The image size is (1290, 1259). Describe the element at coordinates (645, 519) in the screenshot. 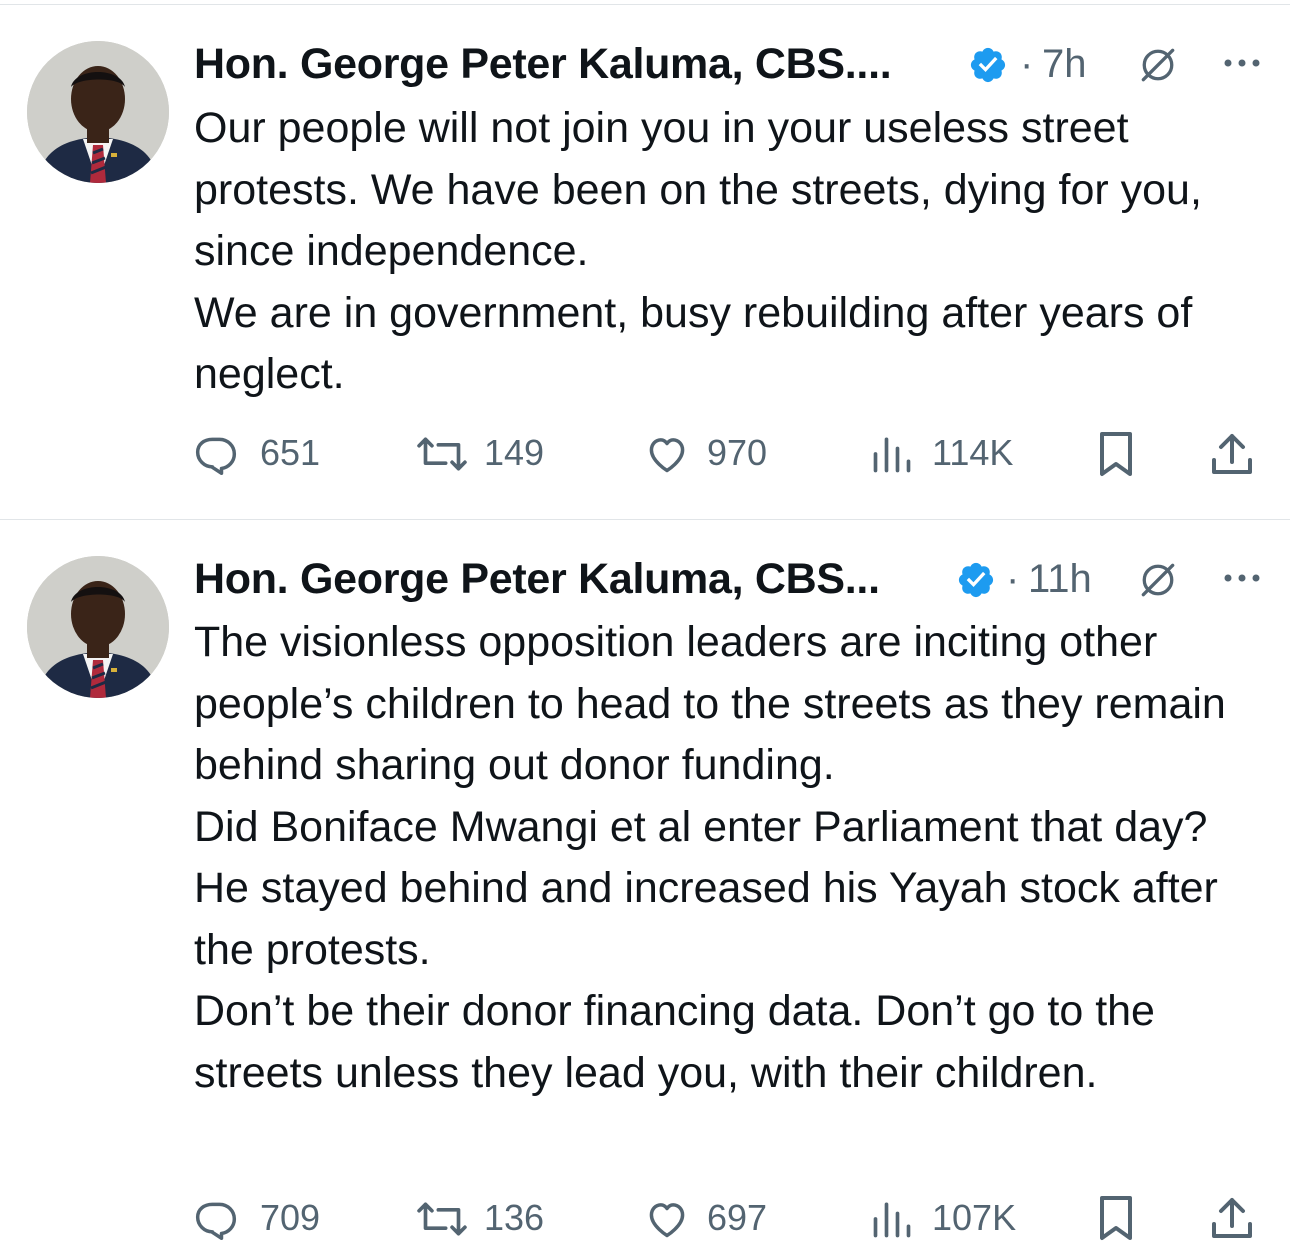

I see `tweet-divider` at that location.